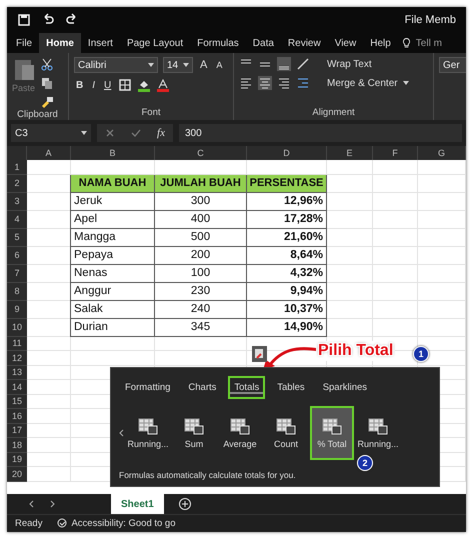 The width and height of the screenshot is (474, 539). Describe the element at coordinates (246, 83) in the screenshot. I see `align-left-icon` at that location.